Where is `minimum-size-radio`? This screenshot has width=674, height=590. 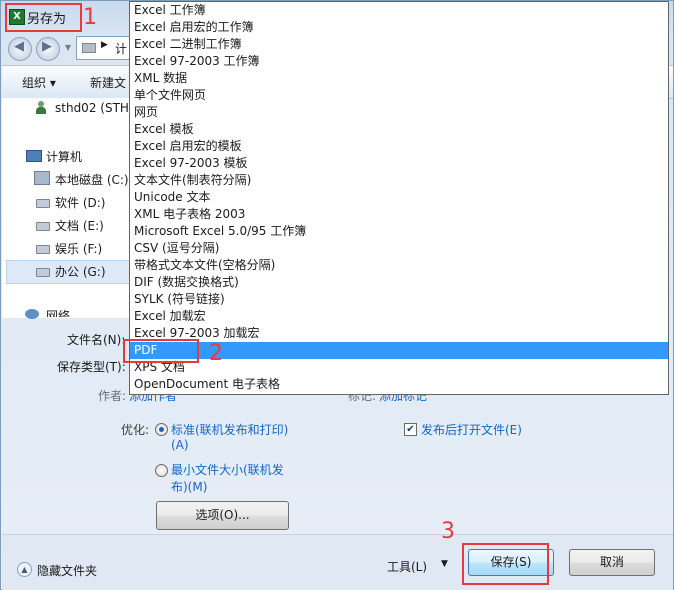
minimum-size-radio is located at coordinates (161, 470).